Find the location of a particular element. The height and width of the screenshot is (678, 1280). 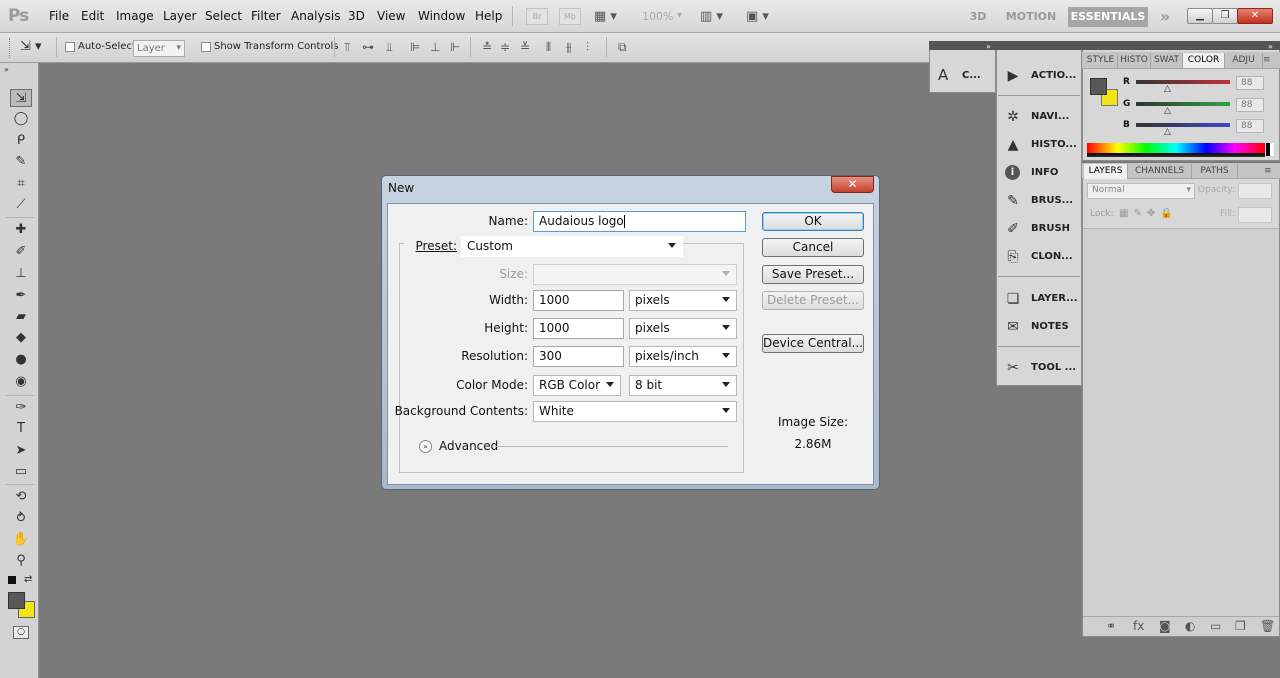

red-slider-track is located at coordinates (1183, 82).